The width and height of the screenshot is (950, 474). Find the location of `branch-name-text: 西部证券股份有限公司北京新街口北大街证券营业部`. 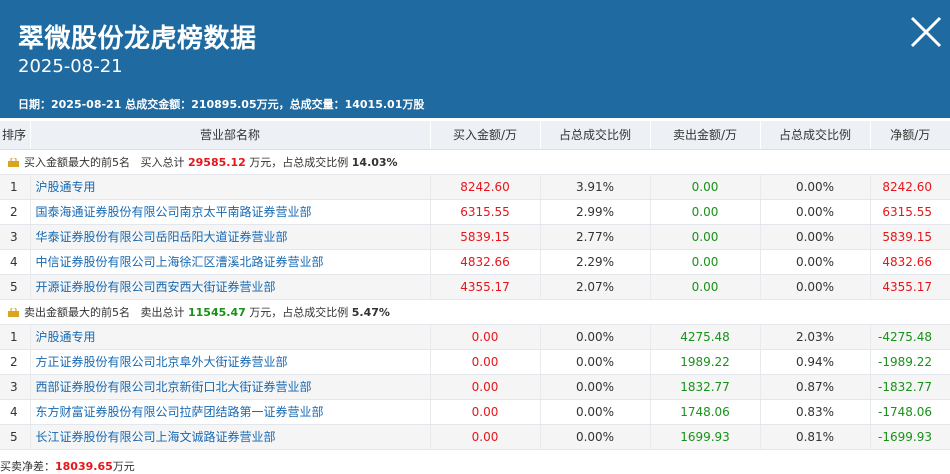

branch-name-text: 西部证券股份有限公司北京新街口北大街证券营业部 is located at coordinates (174, 387).